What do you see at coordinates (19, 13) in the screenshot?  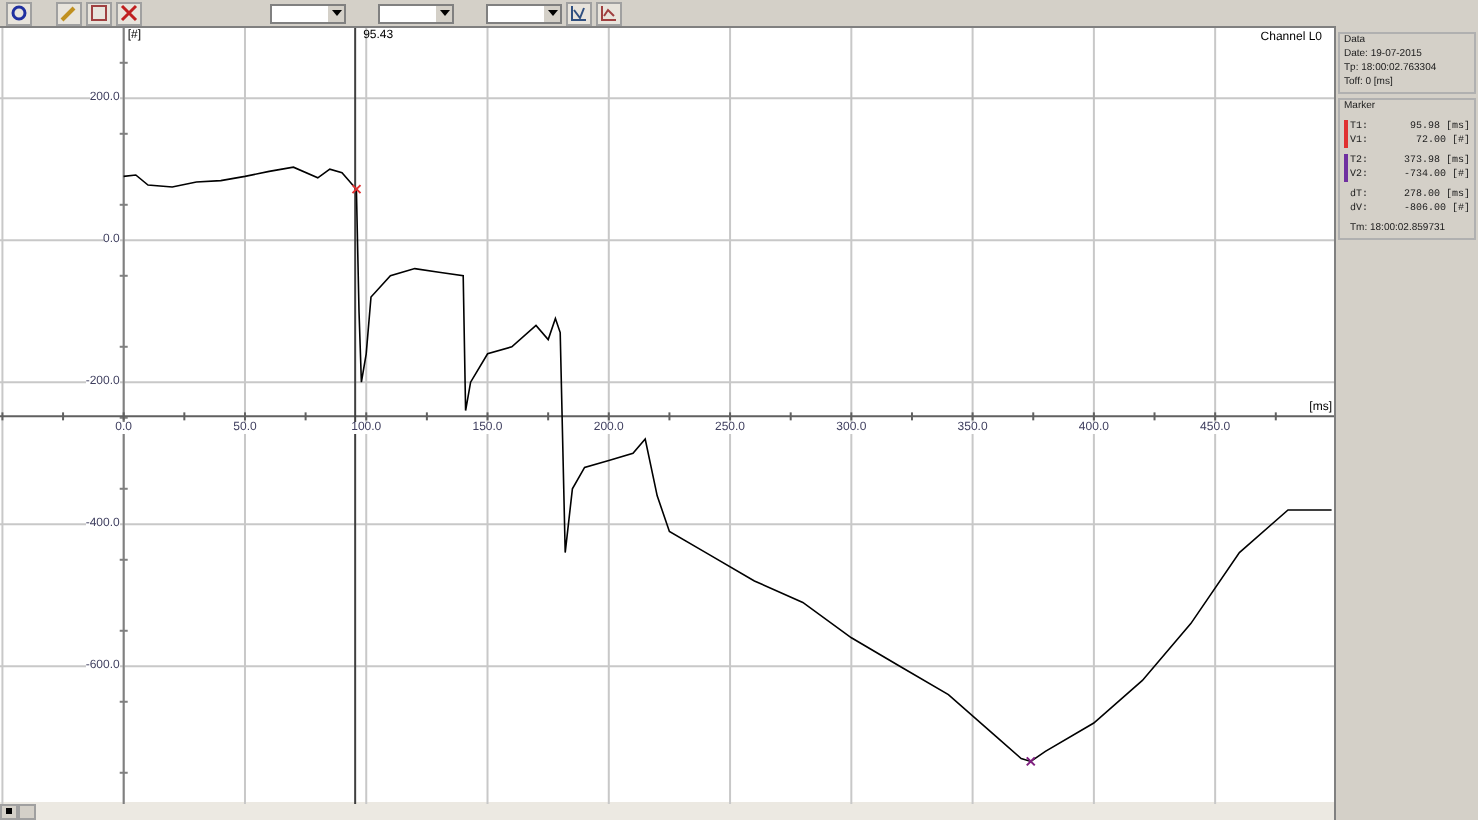 I see `refresh-icon` at bounding box center [19, 13].